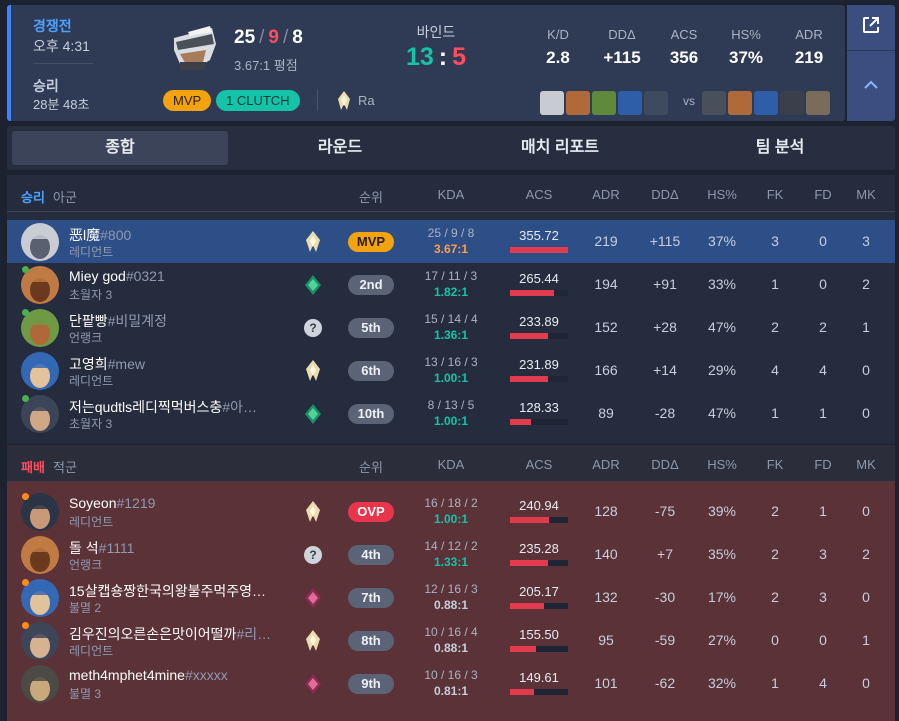 The width and height of the screenshot is (899, 721). Describe the element at coordinates (606, 683) in the screenshot. I see `player-adr: 101` at that location.